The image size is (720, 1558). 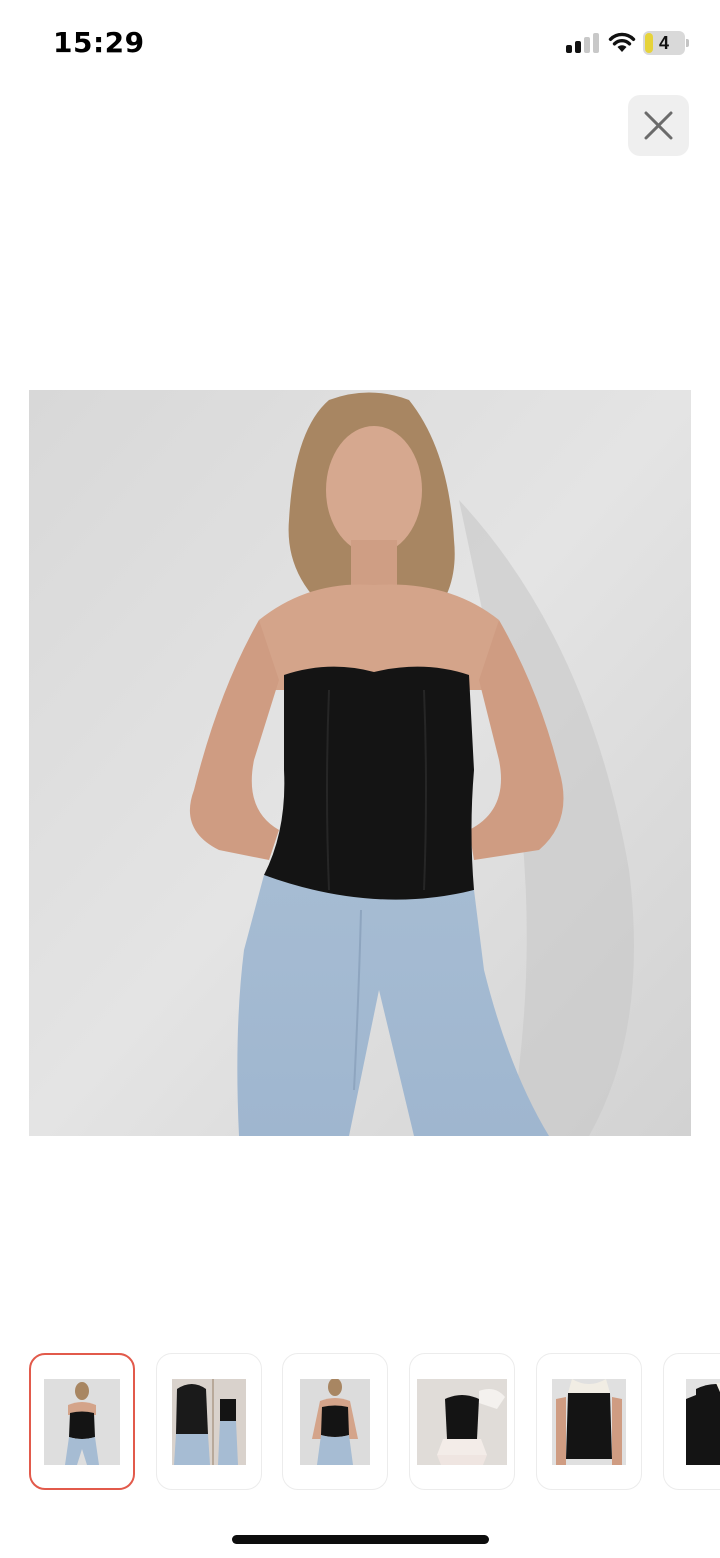 What do you see at coordinates (99, 42) in the screenshot?
I see `status-time: 15:29` at bounding box center [99, 42].